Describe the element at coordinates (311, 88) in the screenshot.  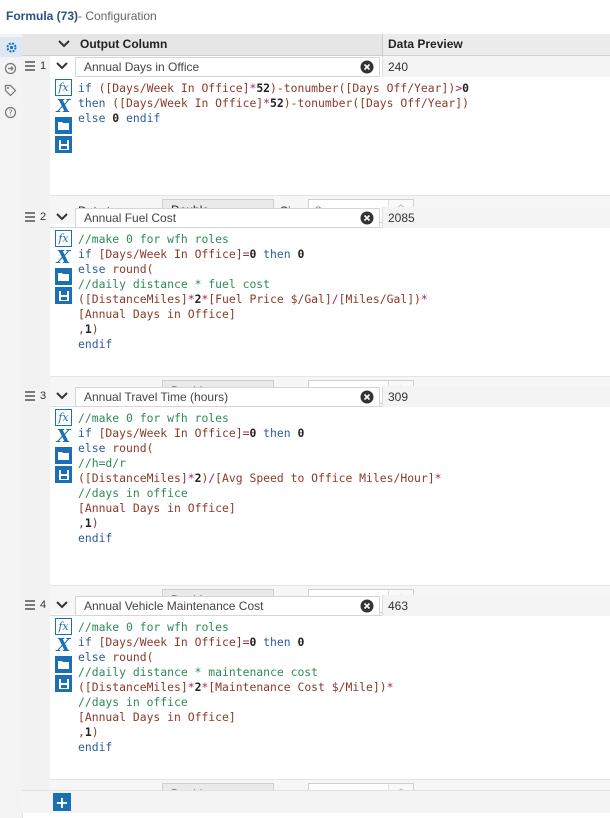
I see `code-token: tonumber` at that location.